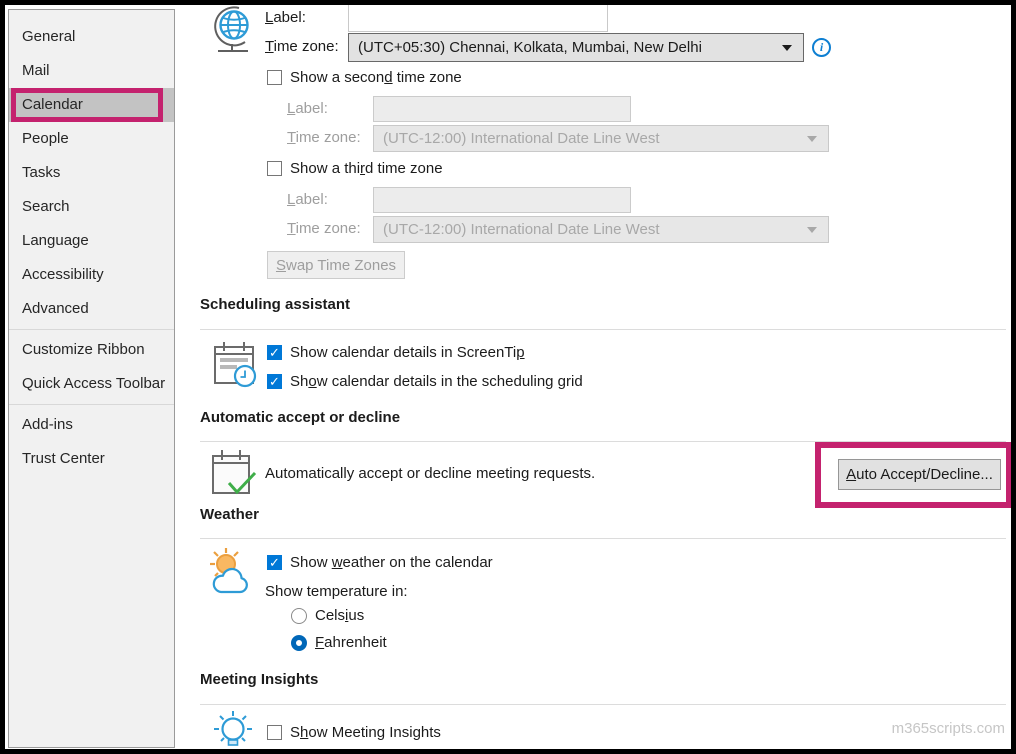 Image resolution: width=1016 pixels, height=754 pixels. What do you see at coordinates (913, 475) in the screenshot?
I see `auto-accept-annotation-box` at bounding box center [913, 475].